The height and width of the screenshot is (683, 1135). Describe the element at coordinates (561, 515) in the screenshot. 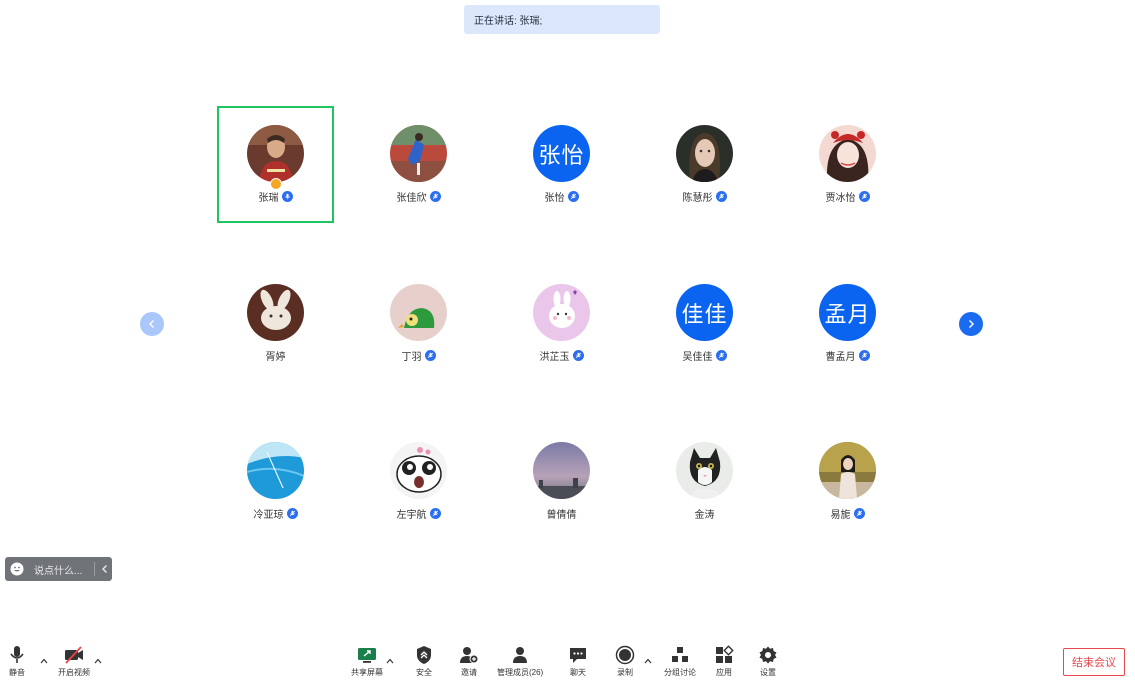

I see `participant-name: 曾倩倩` at that location.